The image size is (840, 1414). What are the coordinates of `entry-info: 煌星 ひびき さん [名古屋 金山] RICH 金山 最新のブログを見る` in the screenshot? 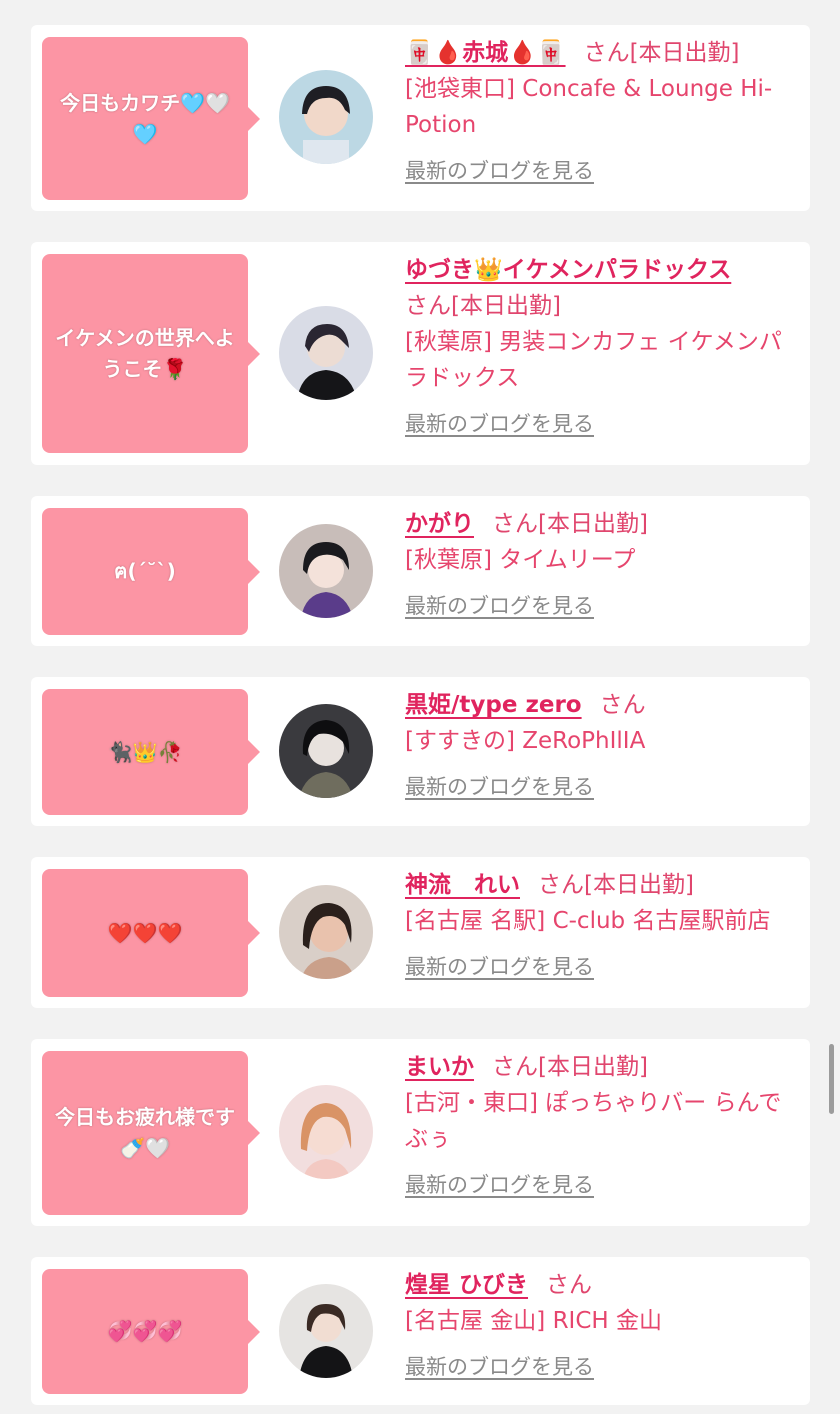 It's located at (602, 1326).